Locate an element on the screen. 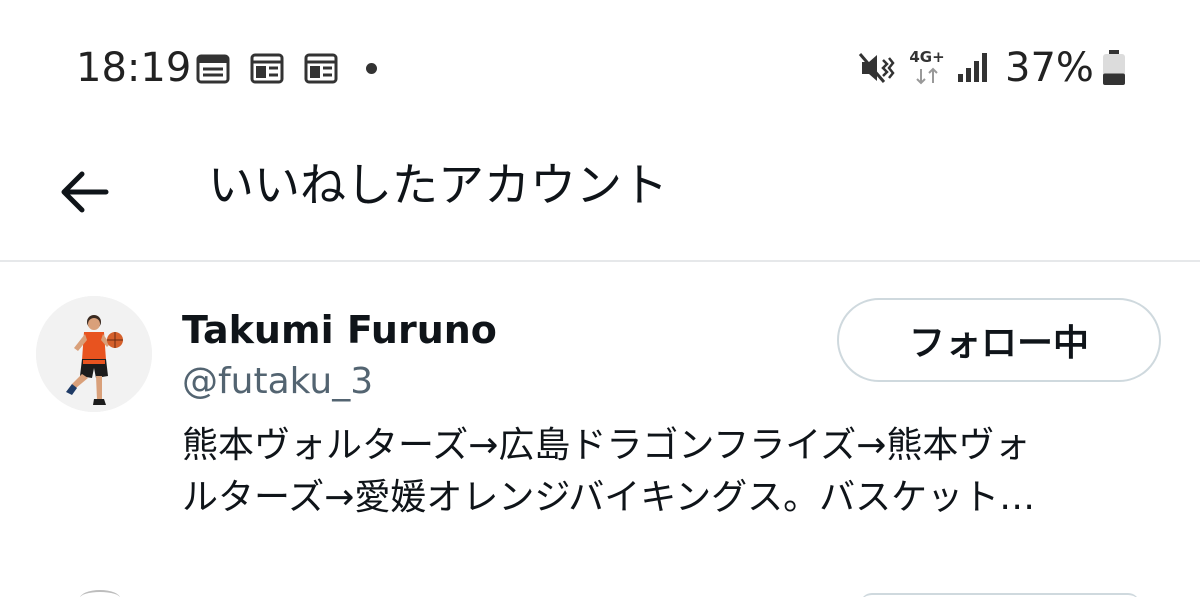 This screenshot has width=1200, height=597. profile-photo is located at coordinates (94, 354).